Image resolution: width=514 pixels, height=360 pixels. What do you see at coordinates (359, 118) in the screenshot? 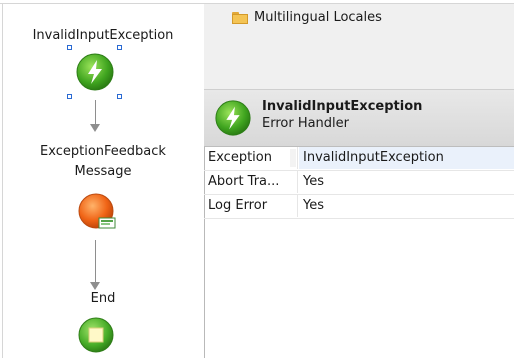
I see `properties-header: InvalidInputException Error Handler` at bounding box center [359, 118].